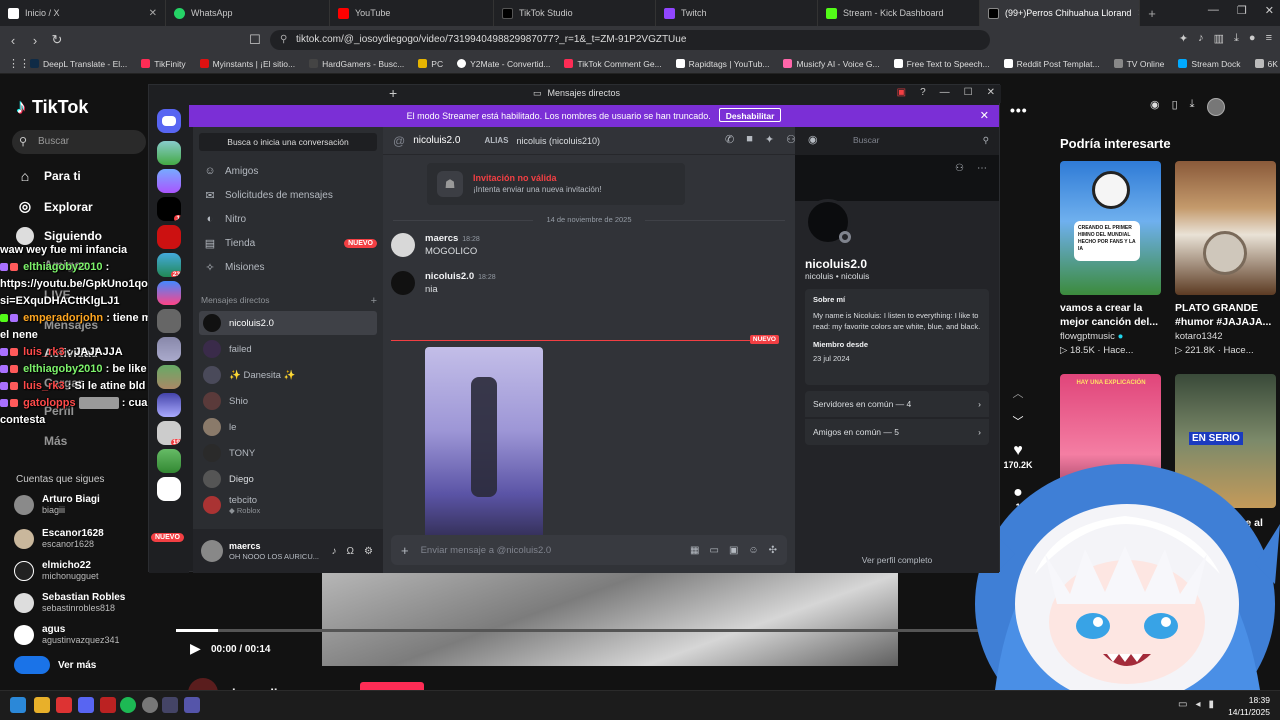 This screenshot has height=720, width=1280. Describe the element at coordinates (288, 349) in the screenshot. I see `dm-user-item: failed` at that location.